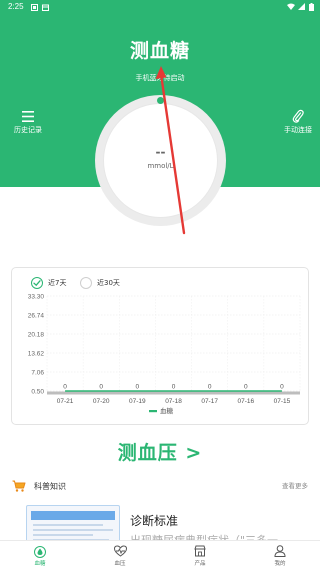  Describe the element at coordinates (73, 524) in the screenshot. I see `article-thumbnail` at that location.